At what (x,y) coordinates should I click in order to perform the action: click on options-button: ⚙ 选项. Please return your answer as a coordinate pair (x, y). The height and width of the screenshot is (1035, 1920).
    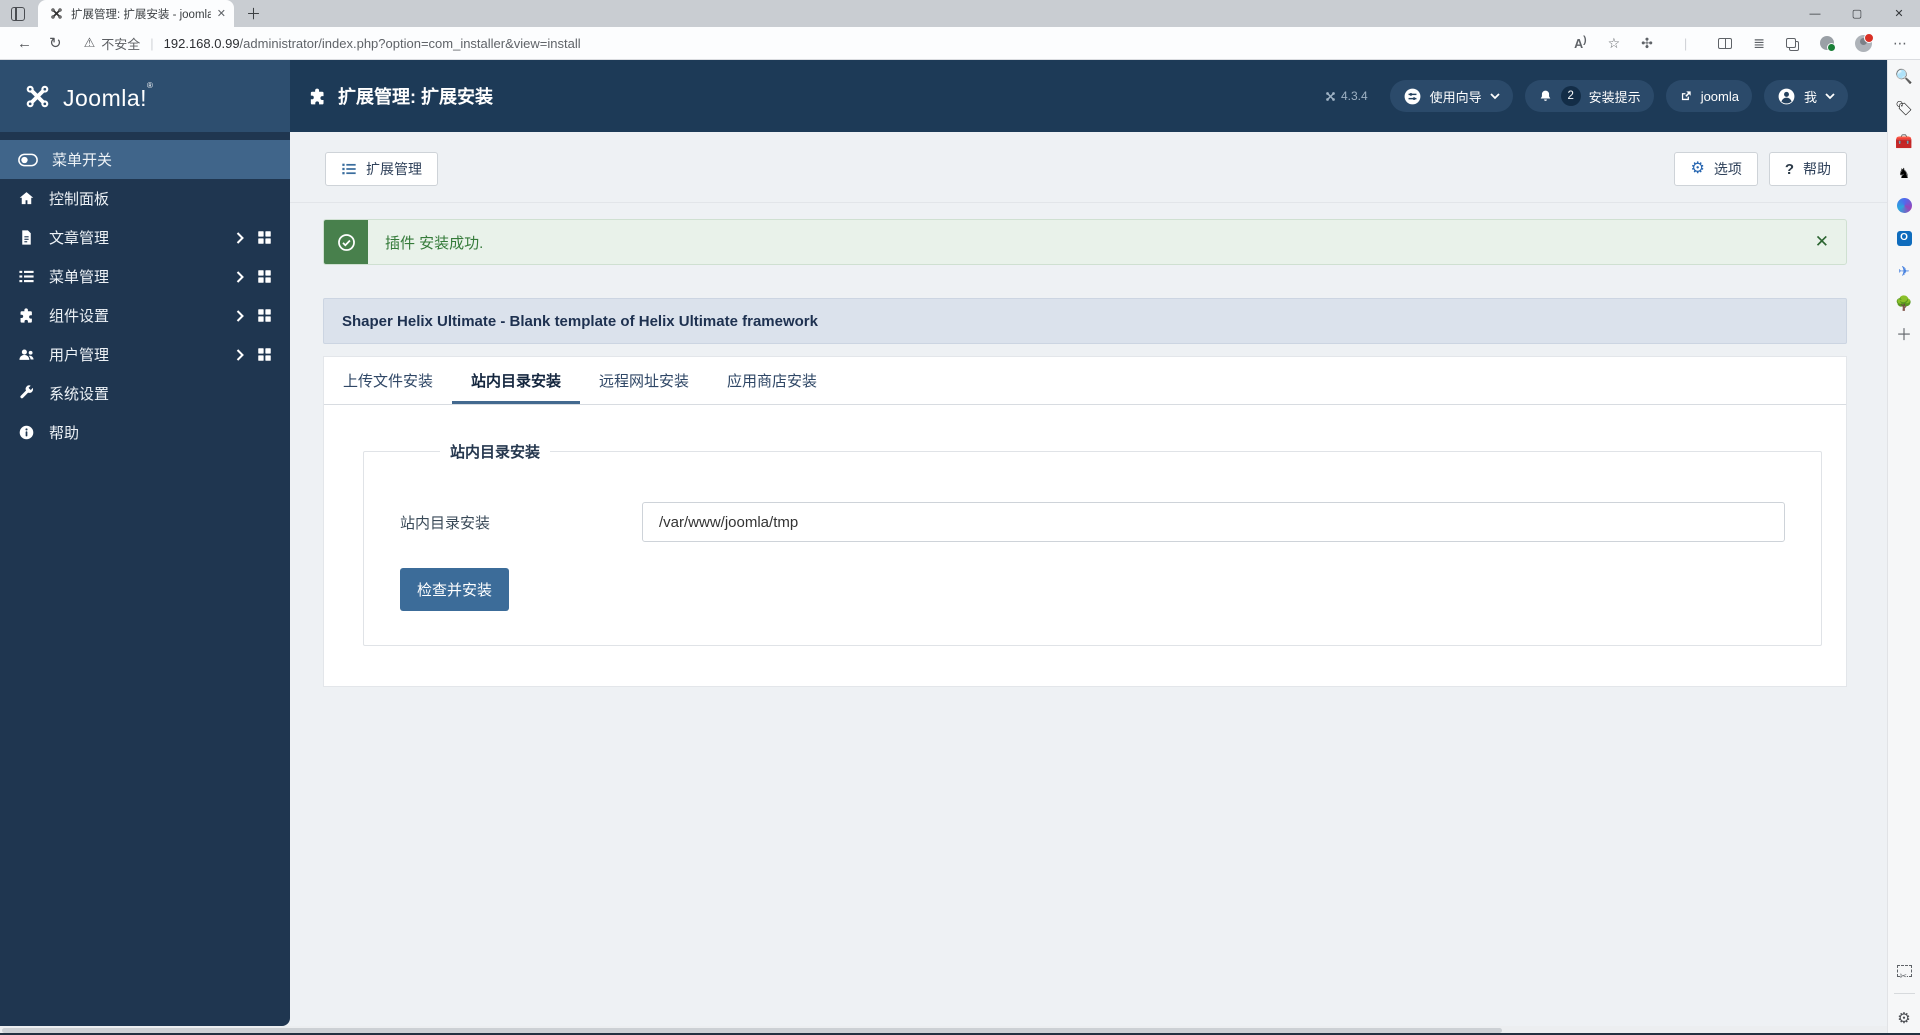
    Looking at the image, I should click on (1716, 169).